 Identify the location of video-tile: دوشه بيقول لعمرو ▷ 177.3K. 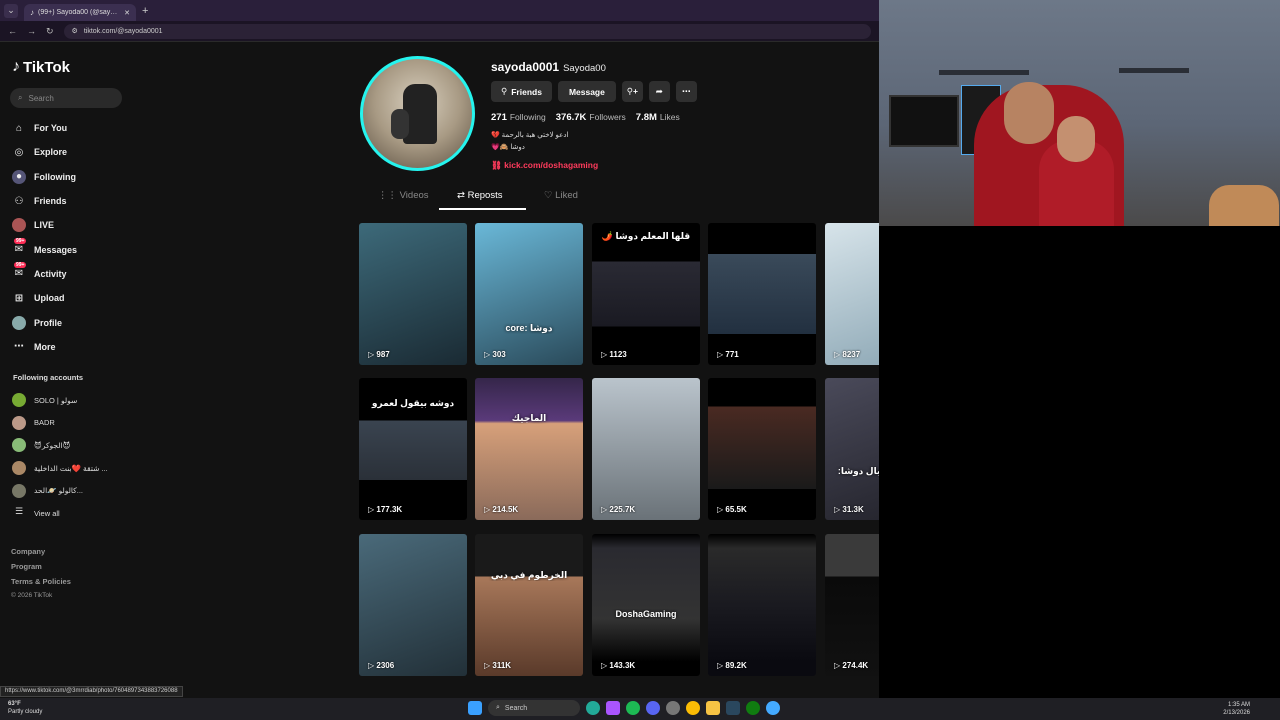
(413, 449).